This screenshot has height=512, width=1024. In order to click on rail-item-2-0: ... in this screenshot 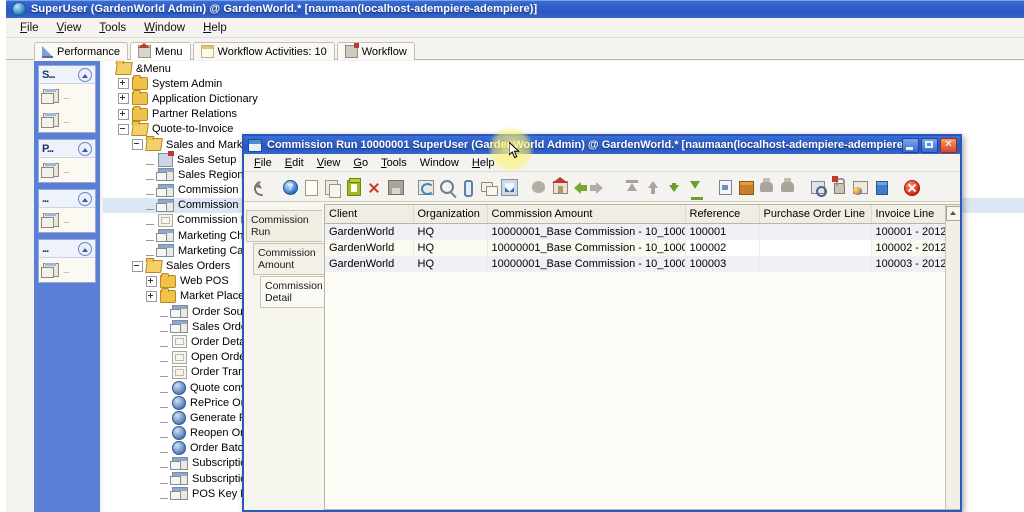, I will do `click(67, 220)`.